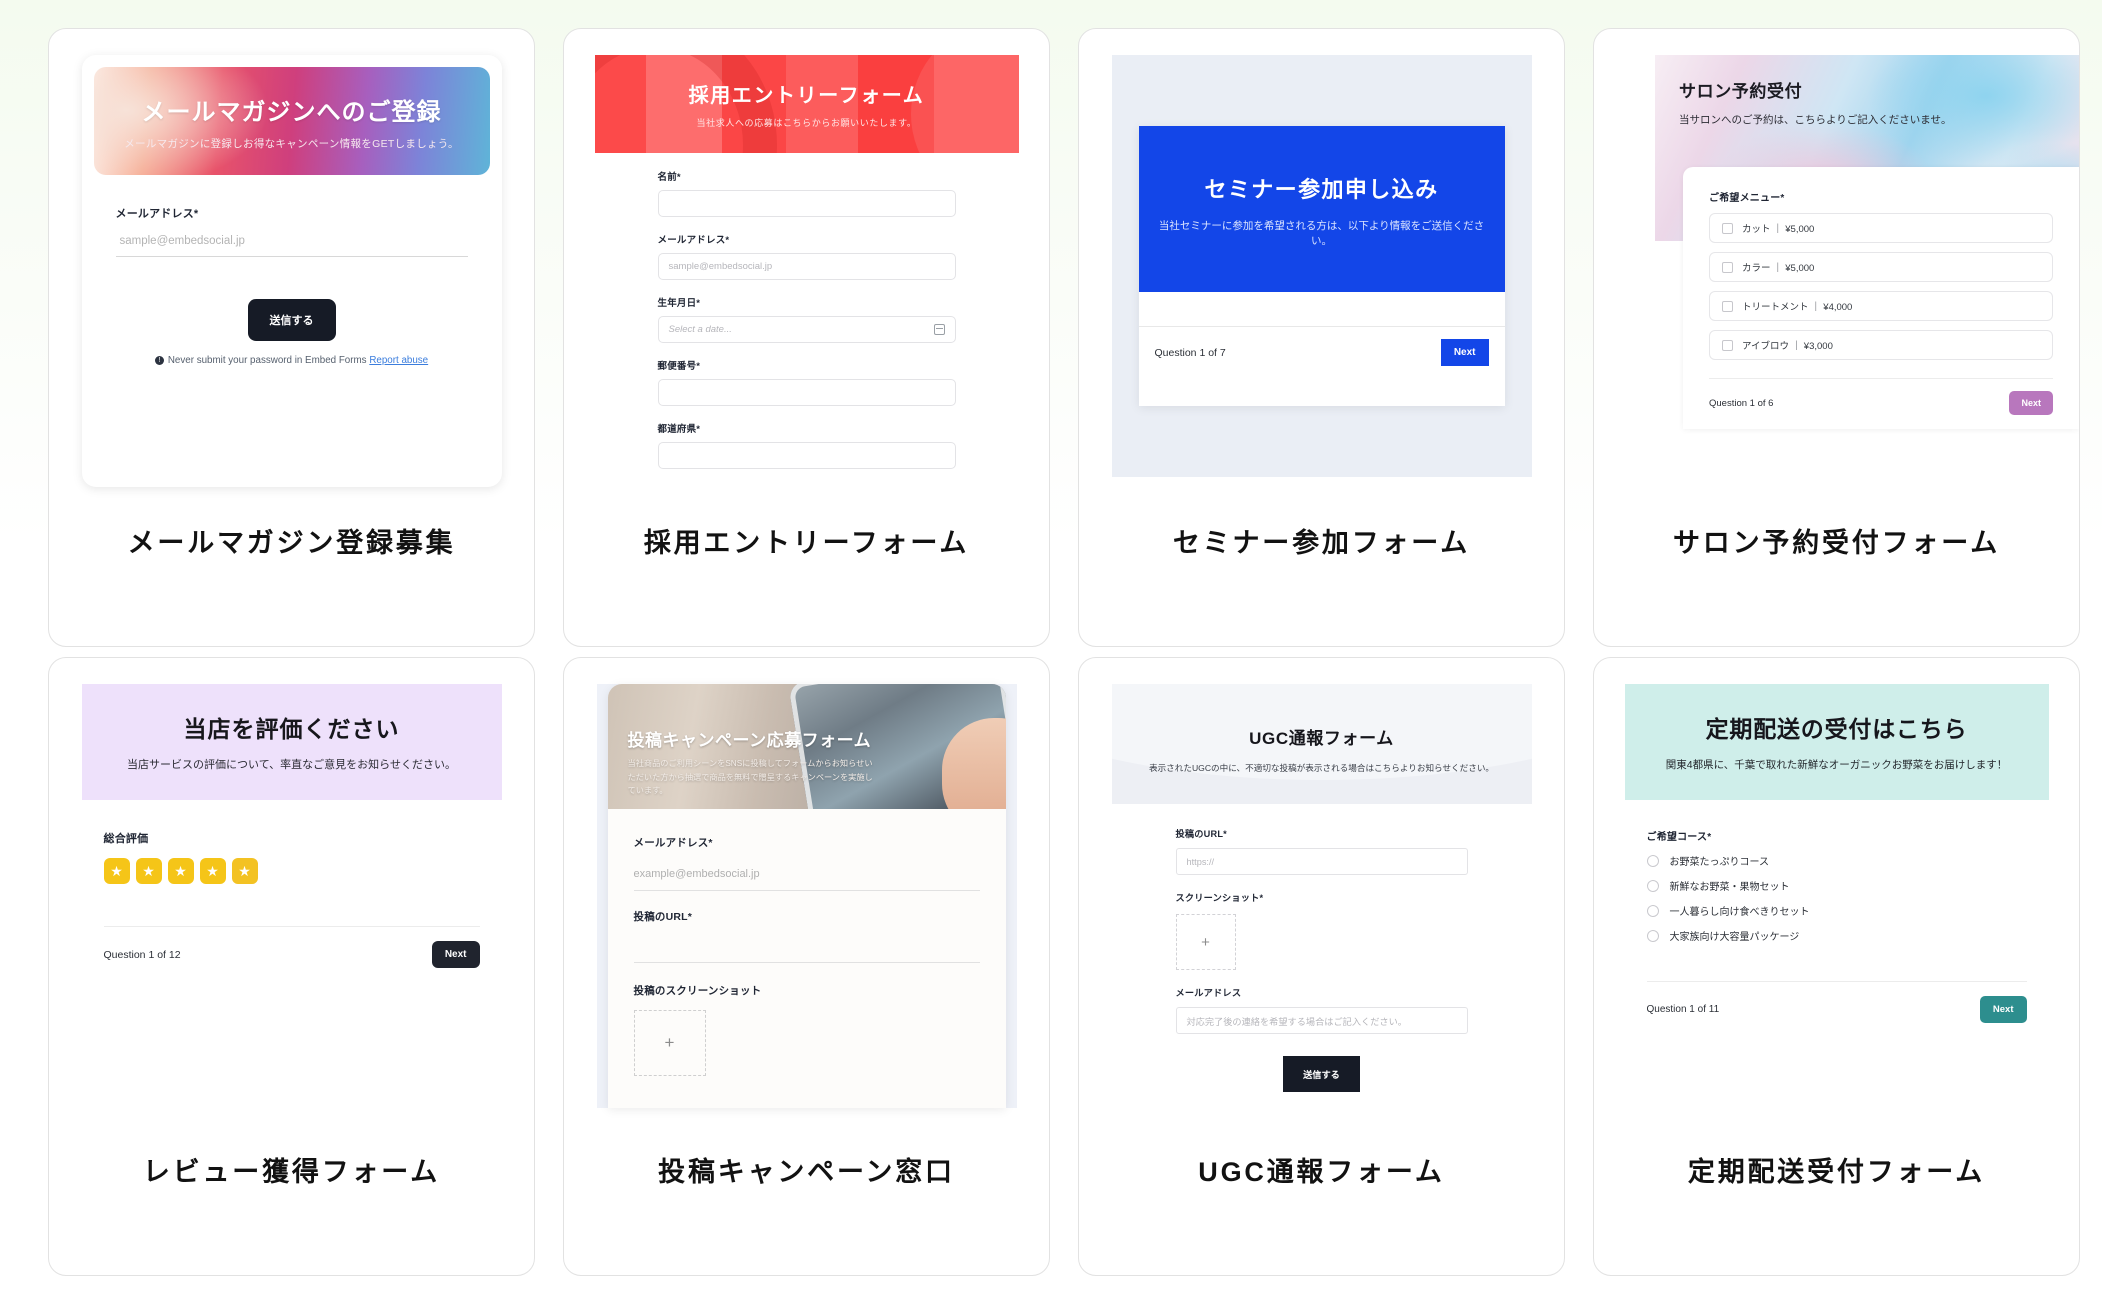  Describe the element at coordinates (291, 143) in the screenshot. I see `hero-subtitle: メールマガジンに登録しお得なキャンペーン情報をGETしましょう。` at that location.